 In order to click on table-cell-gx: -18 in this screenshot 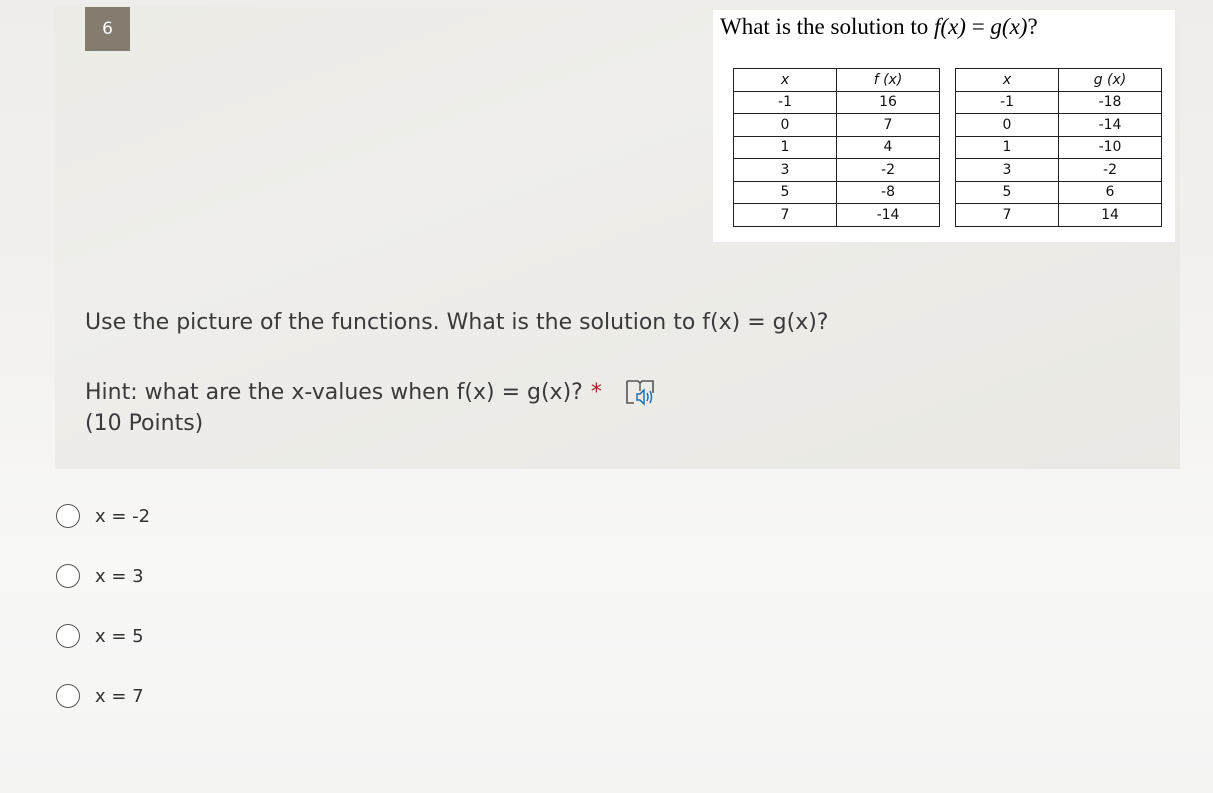, I will do `click(1110, 102)`.